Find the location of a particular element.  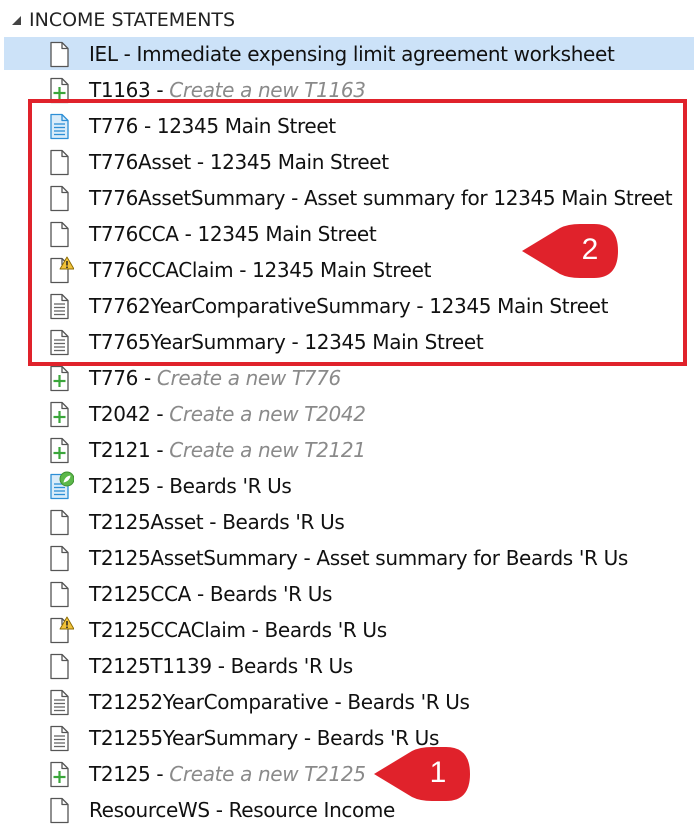

tree-item-label: T2125 - Beards 'R Us is located at coordinates (190, 486).